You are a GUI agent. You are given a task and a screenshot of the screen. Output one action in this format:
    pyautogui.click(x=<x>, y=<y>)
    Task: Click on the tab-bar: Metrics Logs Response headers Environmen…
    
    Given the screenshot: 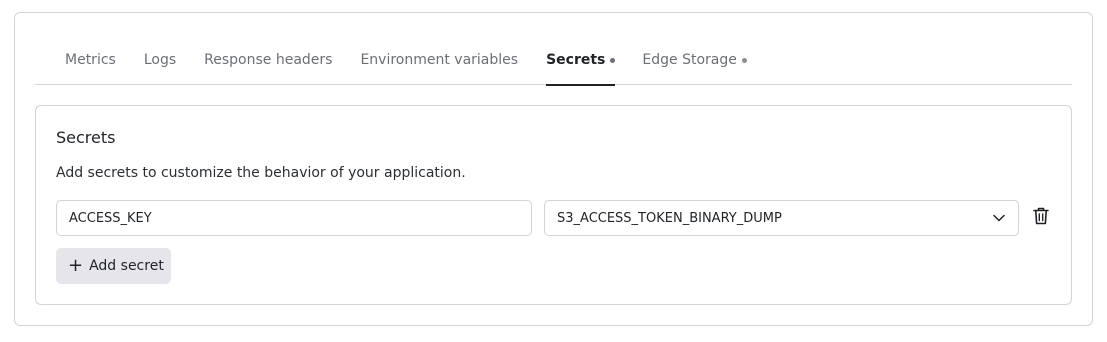 What is the action you would take?
    pyautogui.click(x=553, y=63)
    